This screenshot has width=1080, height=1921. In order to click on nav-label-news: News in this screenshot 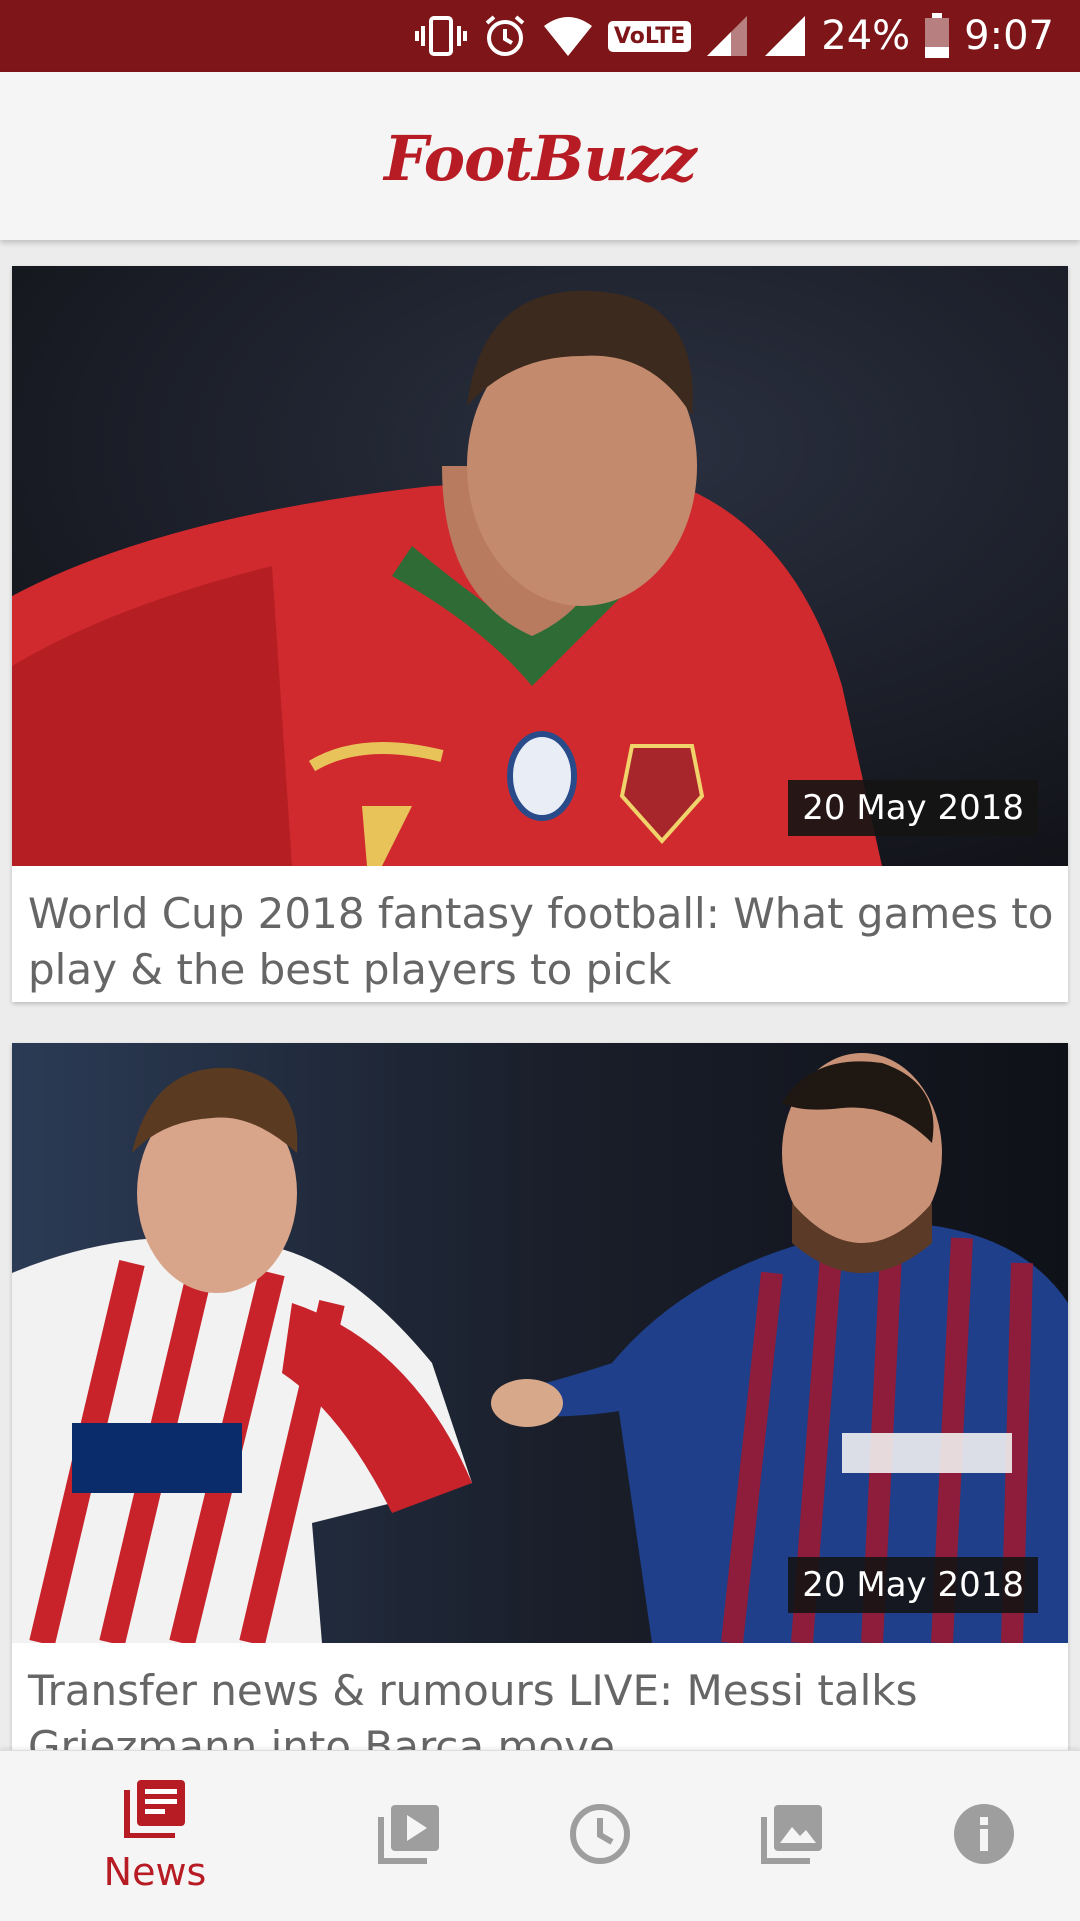, I will do `click(155, 1872)`.